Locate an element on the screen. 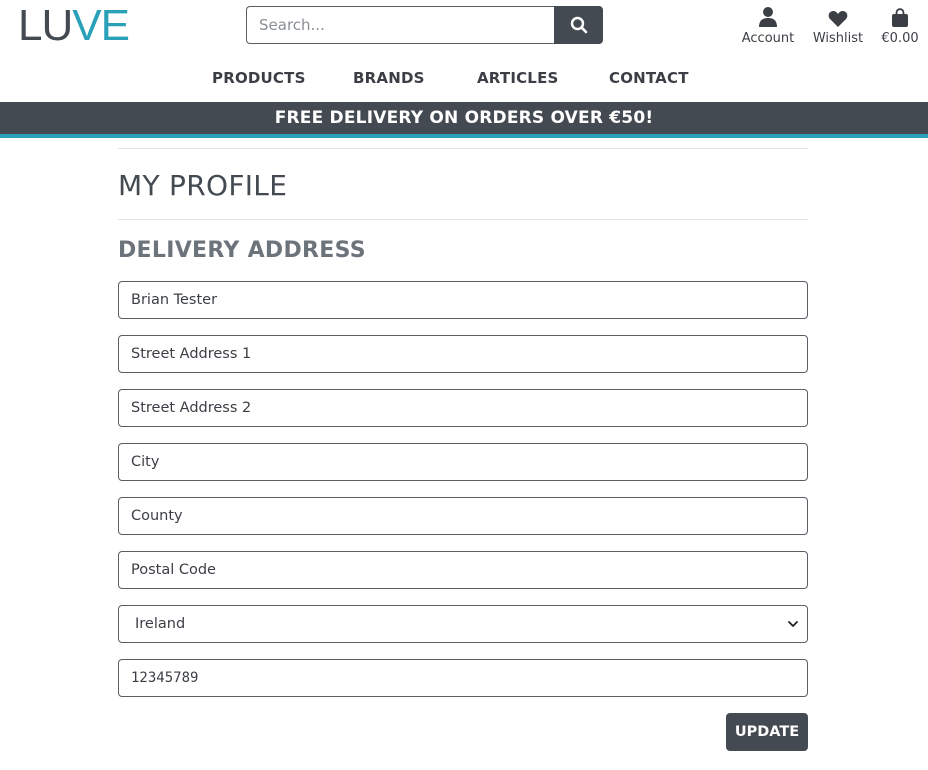 The image size is (928, 770). nav-products: PRODUCTS is located at coordinates (259, 78).